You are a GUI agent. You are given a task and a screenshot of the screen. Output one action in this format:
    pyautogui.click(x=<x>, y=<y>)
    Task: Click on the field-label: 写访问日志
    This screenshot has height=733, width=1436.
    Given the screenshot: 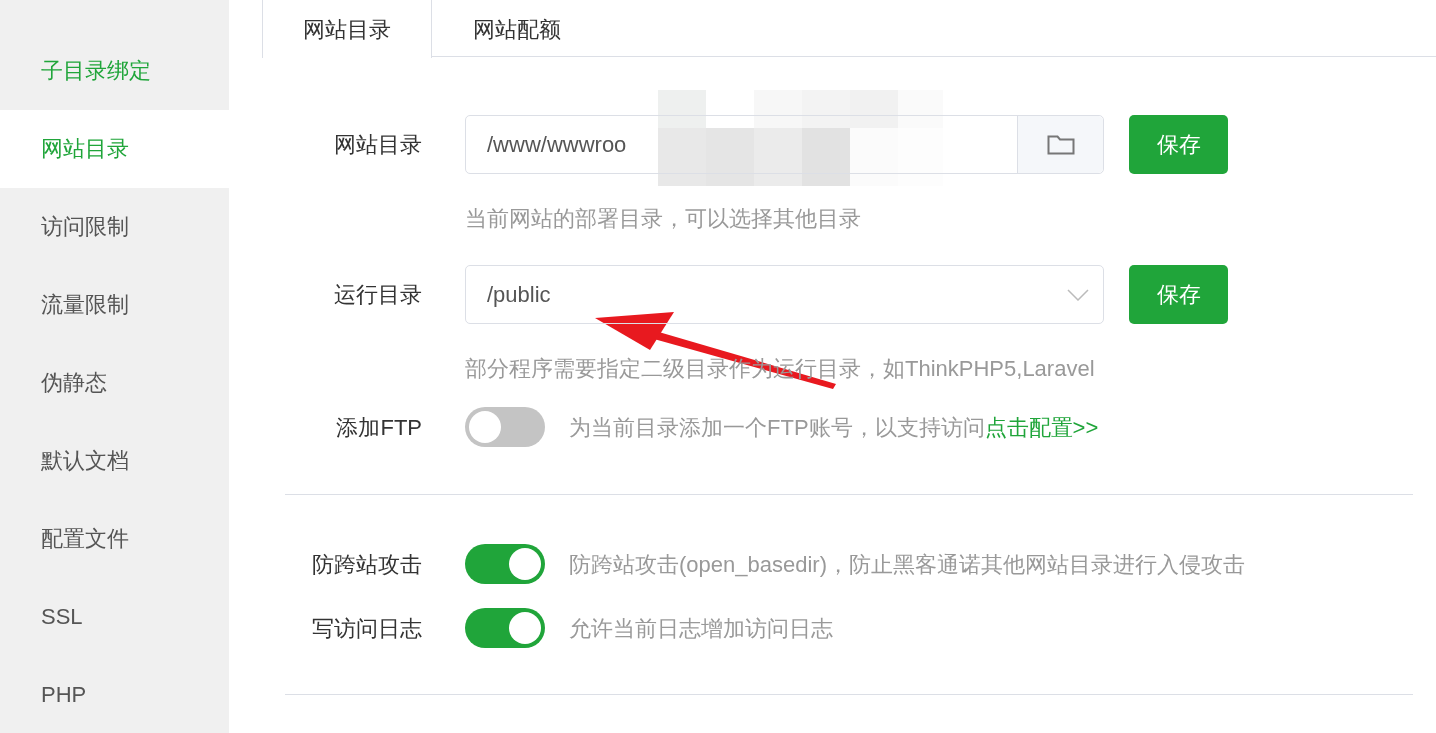 What is the action you would take?
    pyautogui.click(x=367, y=628)
    